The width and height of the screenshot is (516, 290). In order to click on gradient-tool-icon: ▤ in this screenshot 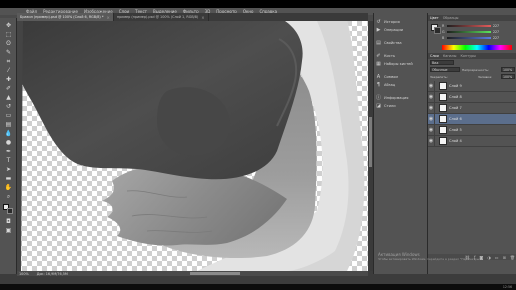, I will do `click(8, 124)`.